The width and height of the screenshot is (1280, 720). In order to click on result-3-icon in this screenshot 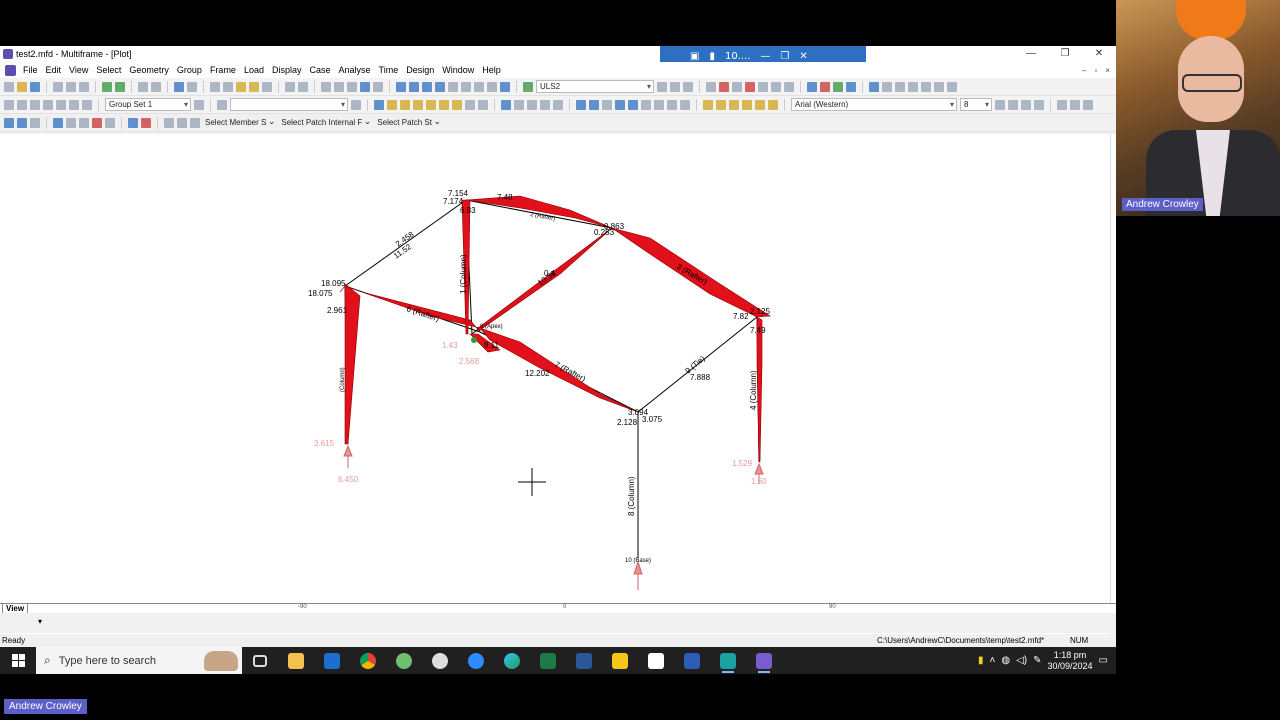, I will do `click(737, 86)`.